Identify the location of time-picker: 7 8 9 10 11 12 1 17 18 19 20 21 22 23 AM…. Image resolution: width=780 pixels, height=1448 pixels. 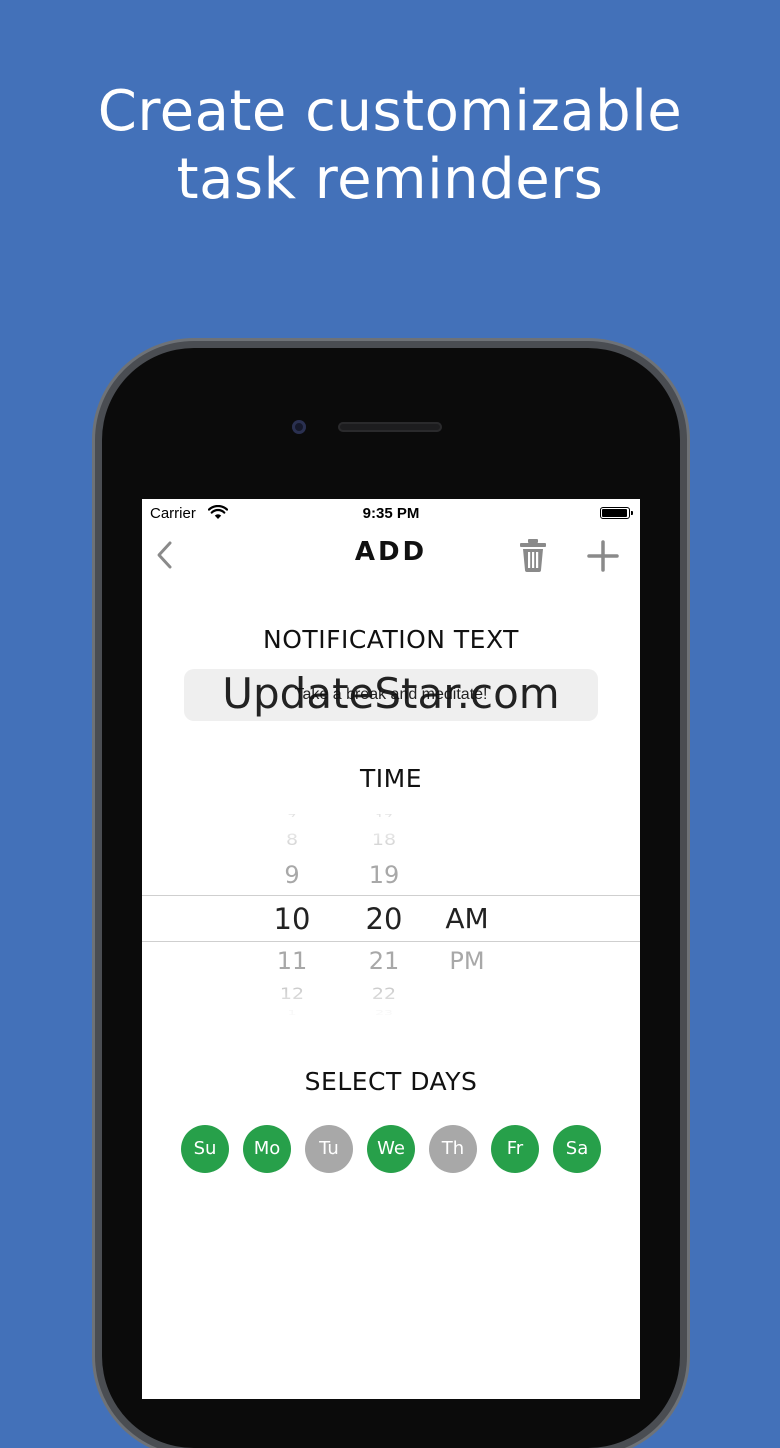
(391, 918).